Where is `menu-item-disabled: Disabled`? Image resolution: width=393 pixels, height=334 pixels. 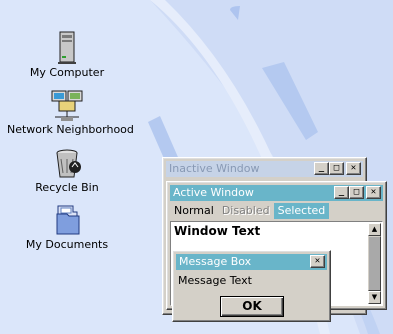 menu-item-disabled: Disabled is located at coordinates (245, 210).